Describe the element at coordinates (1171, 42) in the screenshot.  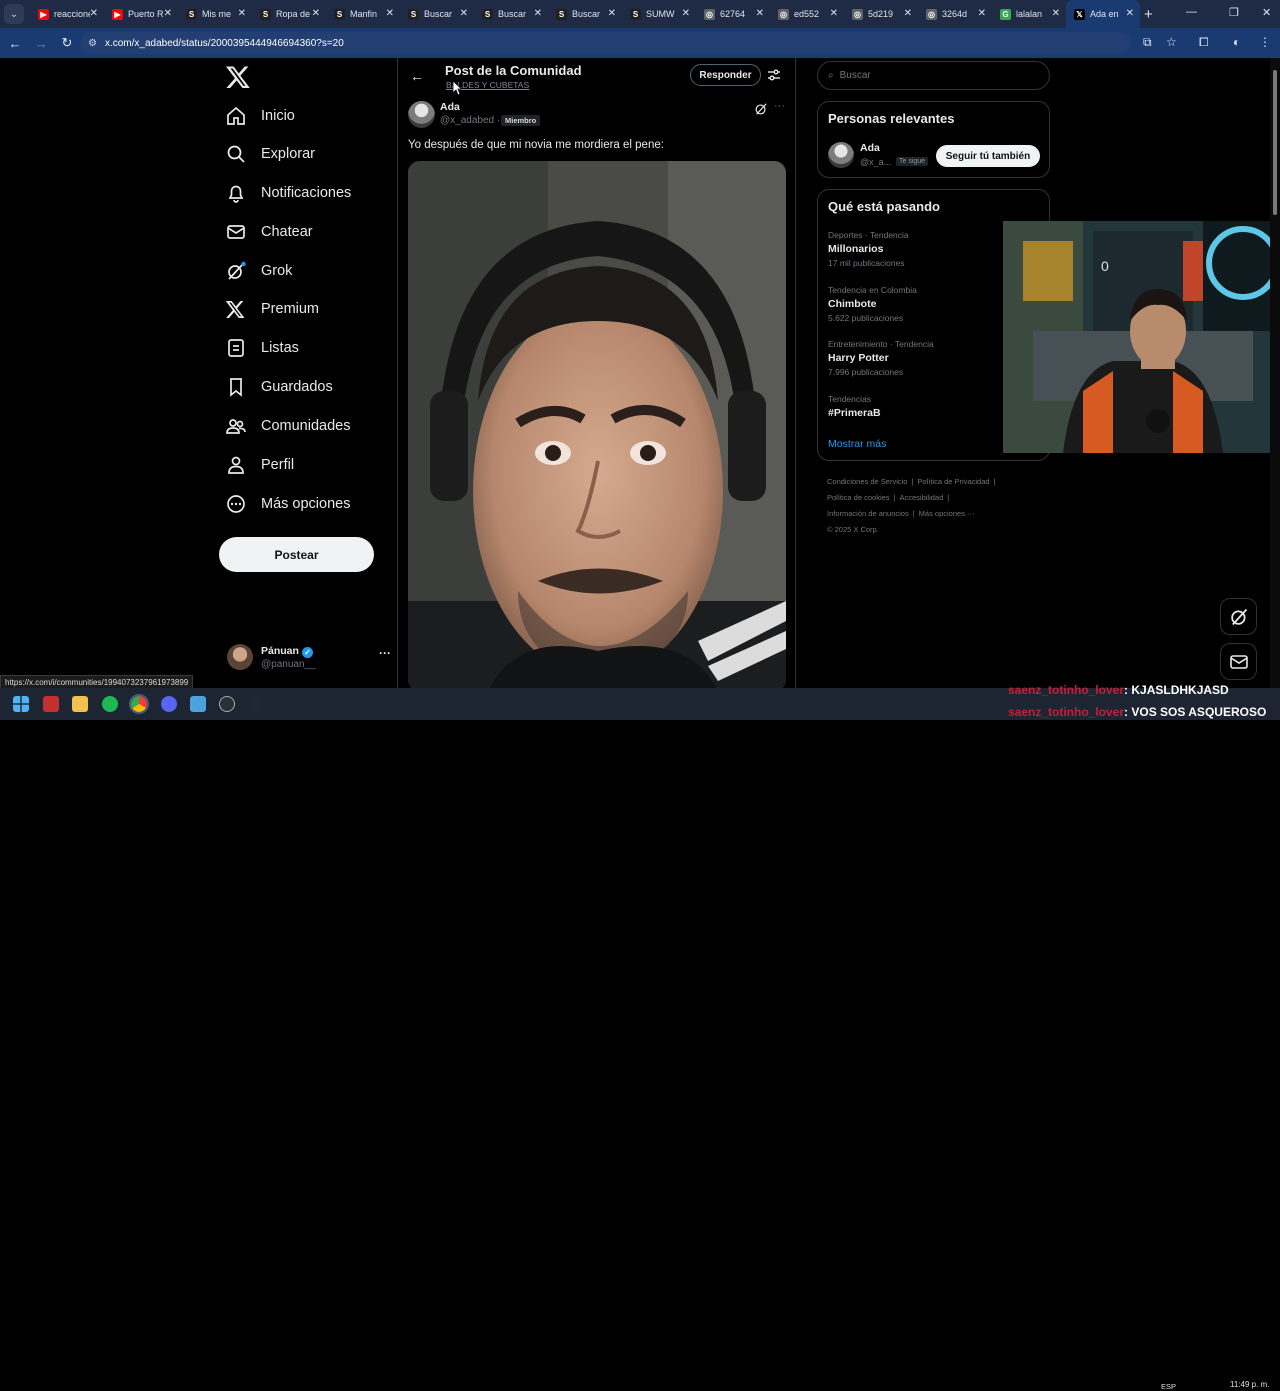
I see `bookmark-star-icon: ☆` at that location.